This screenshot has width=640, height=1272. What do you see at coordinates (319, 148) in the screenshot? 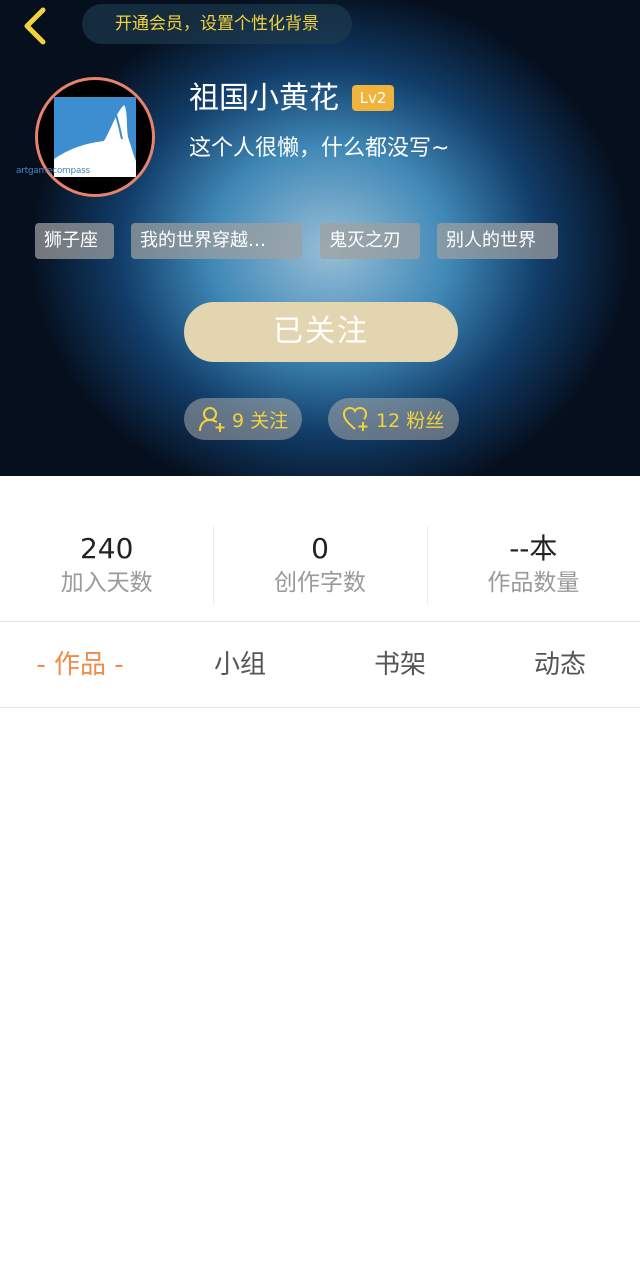
I see `user-bio: 这个人很懒，什么都没写~` at bounding box center [319, 148].